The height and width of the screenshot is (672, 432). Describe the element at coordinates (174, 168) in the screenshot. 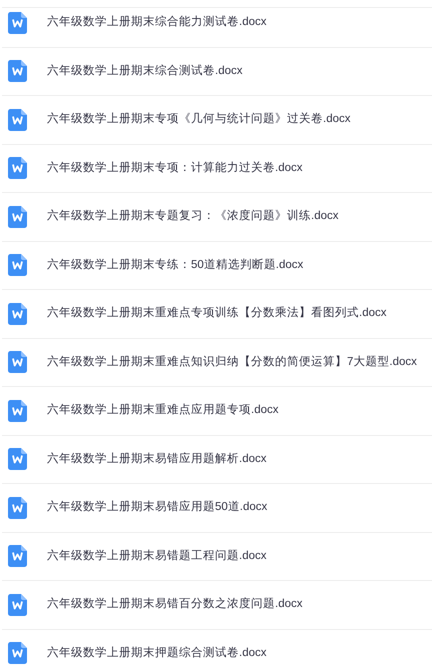

I see `file-name: 六年级数学上册期末专项：计算能力过关卷.docx` at that location.